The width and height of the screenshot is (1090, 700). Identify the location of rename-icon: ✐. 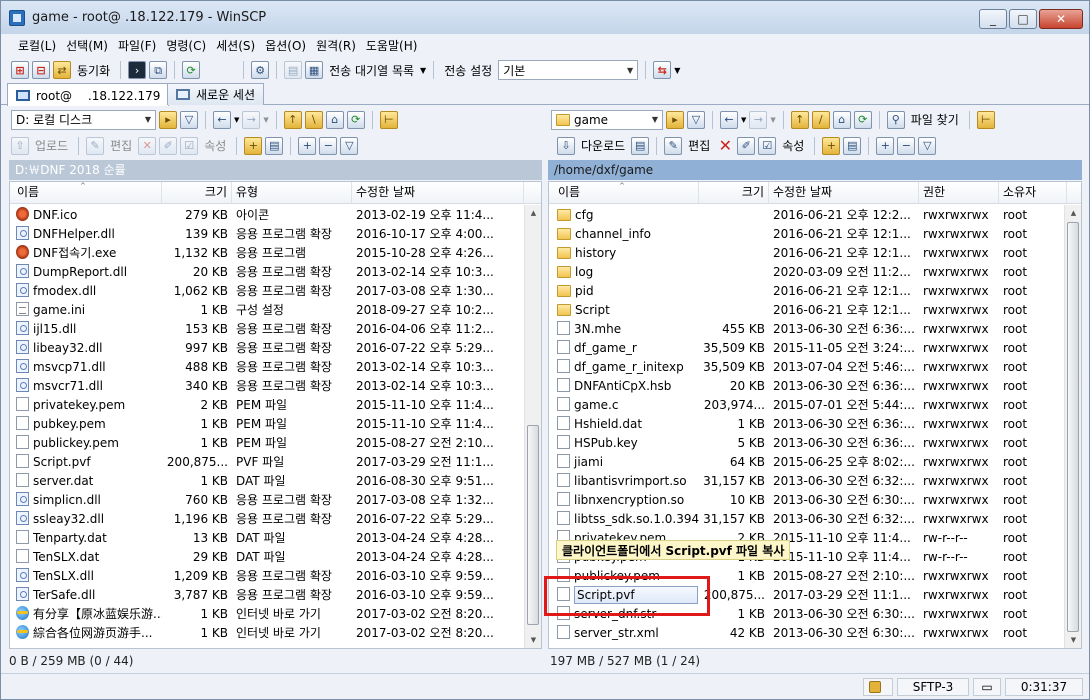
(746, 145).